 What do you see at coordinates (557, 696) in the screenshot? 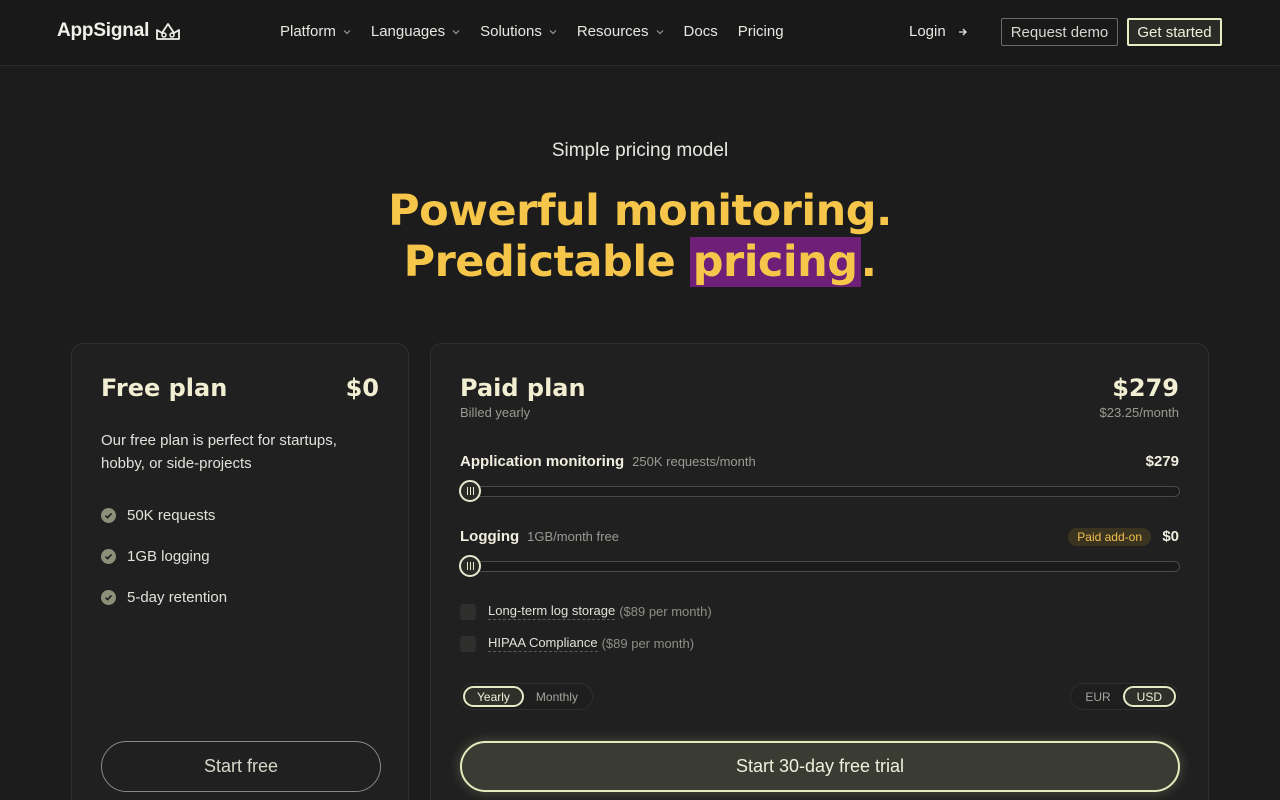
I see `toggle-monthly: Monthly` at bounding box center [557, 696].